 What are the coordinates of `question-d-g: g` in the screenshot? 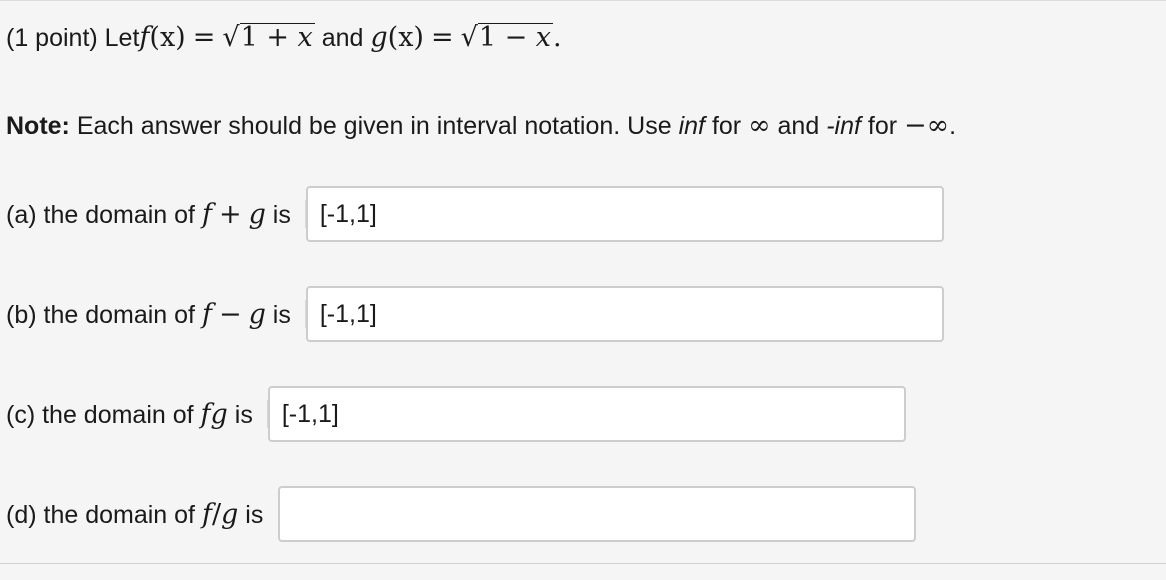 It's located at (230, 514).